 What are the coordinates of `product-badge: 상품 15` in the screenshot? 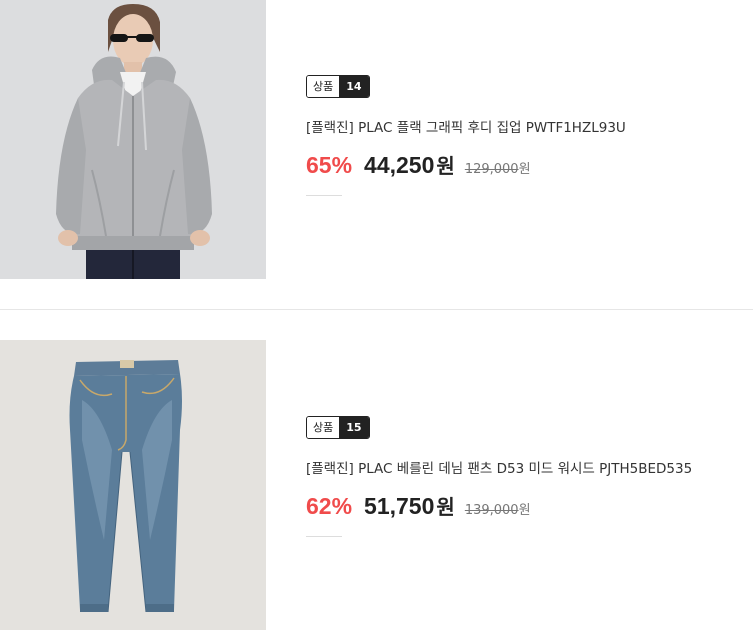 It's located at (338, 427).